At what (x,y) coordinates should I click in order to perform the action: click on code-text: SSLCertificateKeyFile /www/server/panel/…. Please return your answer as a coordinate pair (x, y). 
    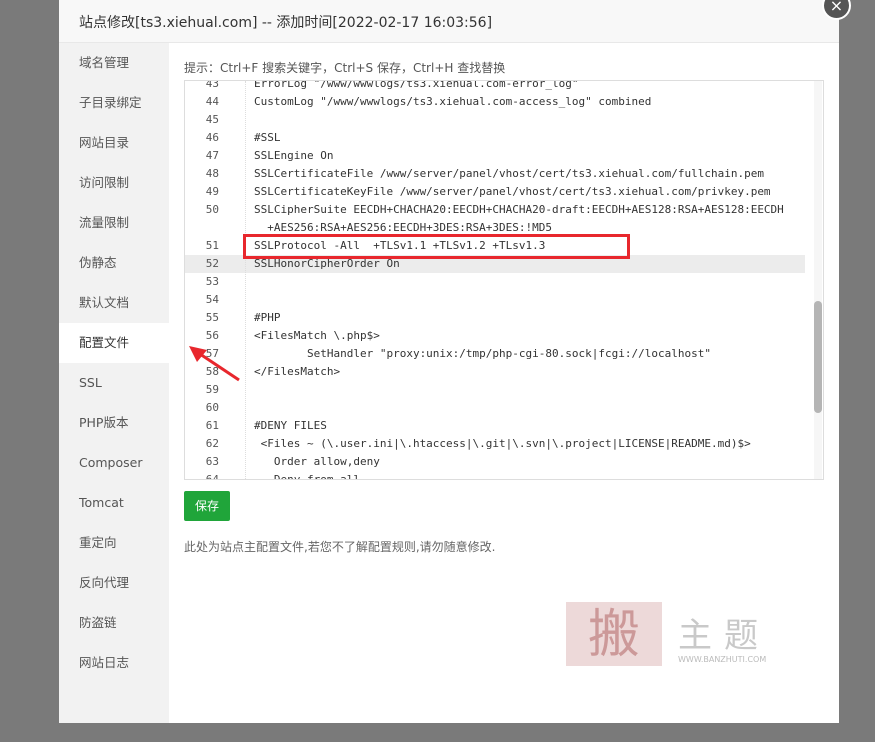
    Looking at the image, I should click on (512, 191).